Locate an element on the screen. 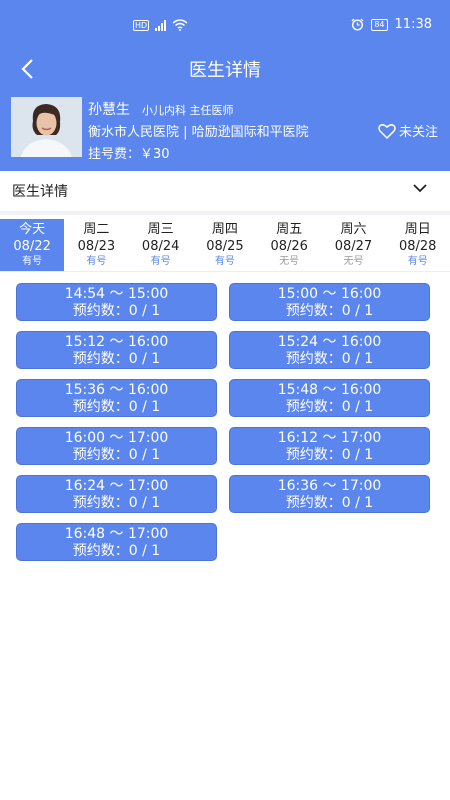  date-tab-3: 周四 08/25 有号 is located at coordinates (225, 245).